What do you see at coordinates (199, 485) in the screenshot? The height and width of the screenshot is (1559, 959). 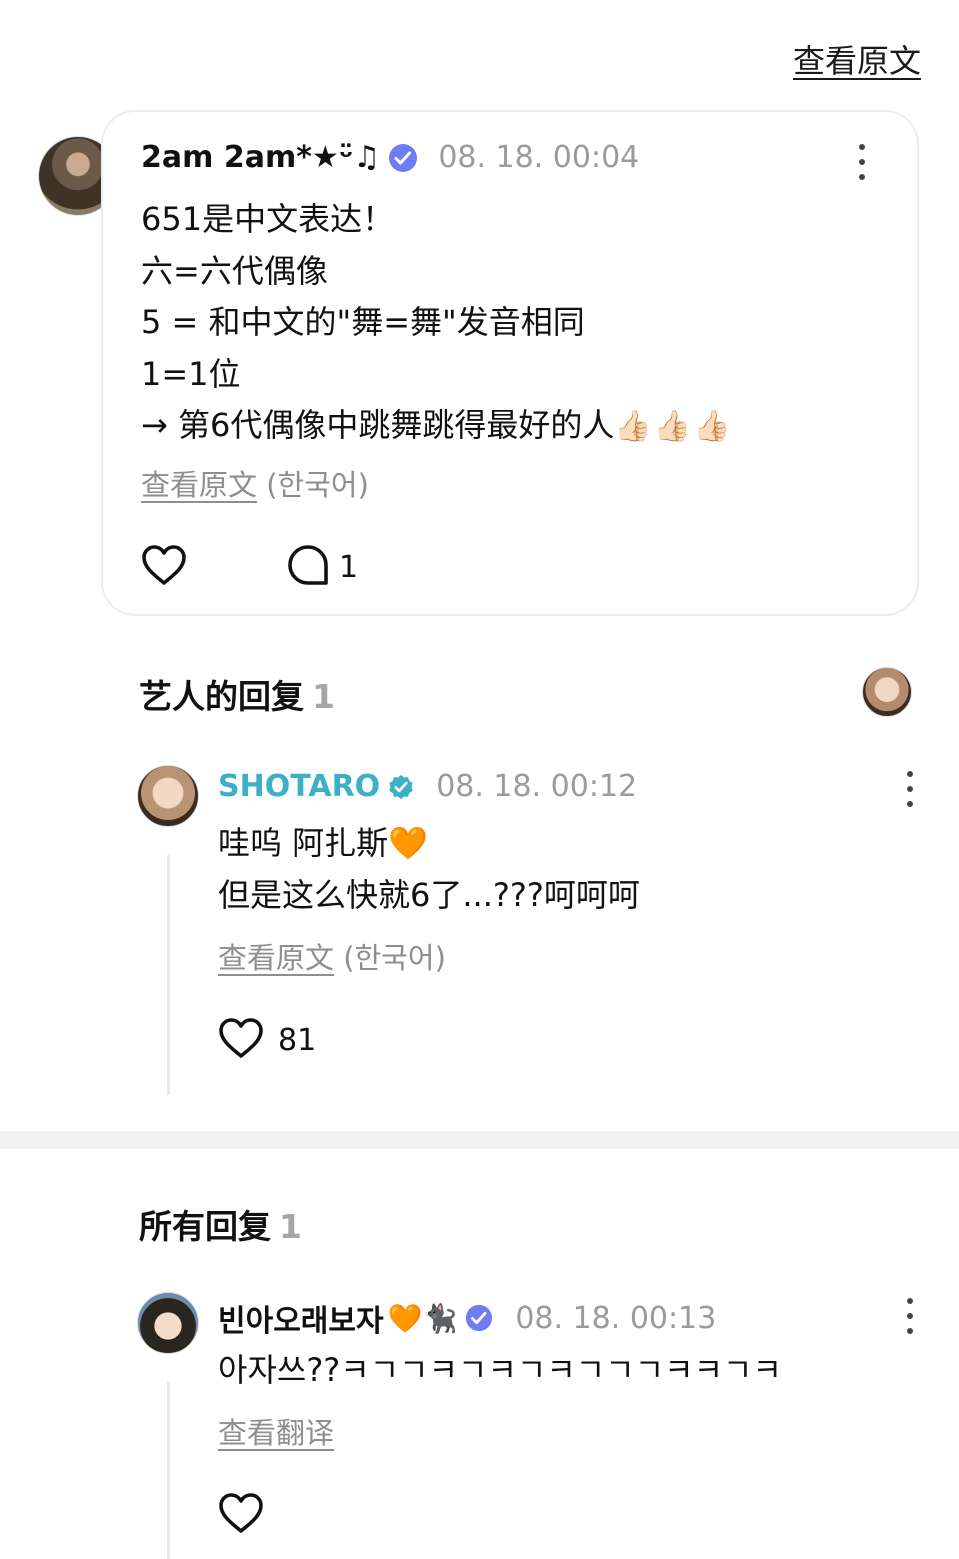 I see `post-view-original-link: 查看原文` at bounding box center [199, 485].